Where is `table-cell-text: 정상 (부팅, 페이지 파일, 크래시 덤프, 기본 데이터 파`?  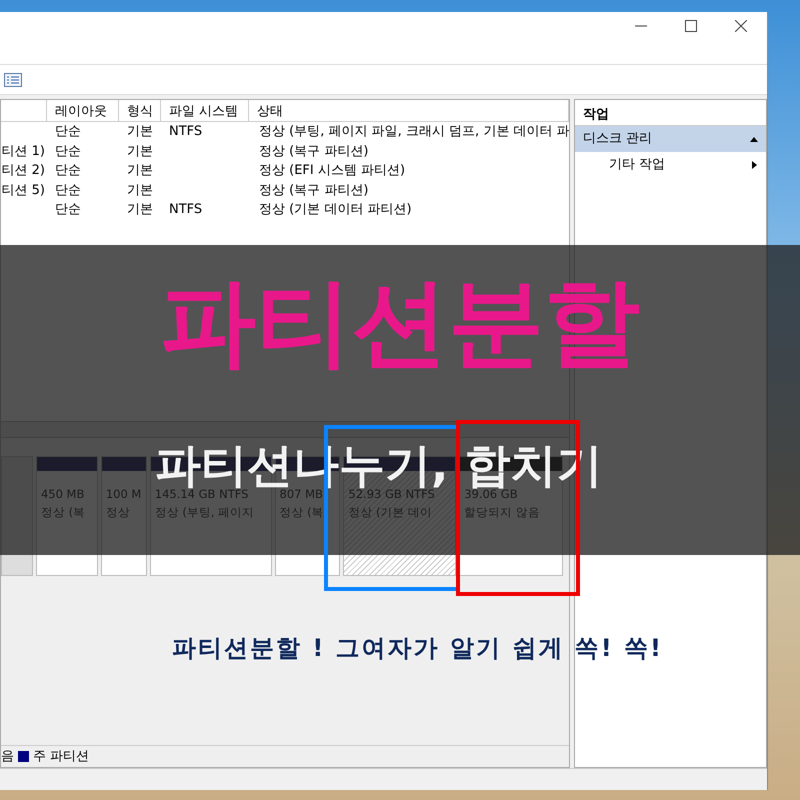 table-cell-text: 정상 (부팅, 페이지 파일, 크래시 덤프, 기본 데이터 파 is located at coordinates (413, 132).